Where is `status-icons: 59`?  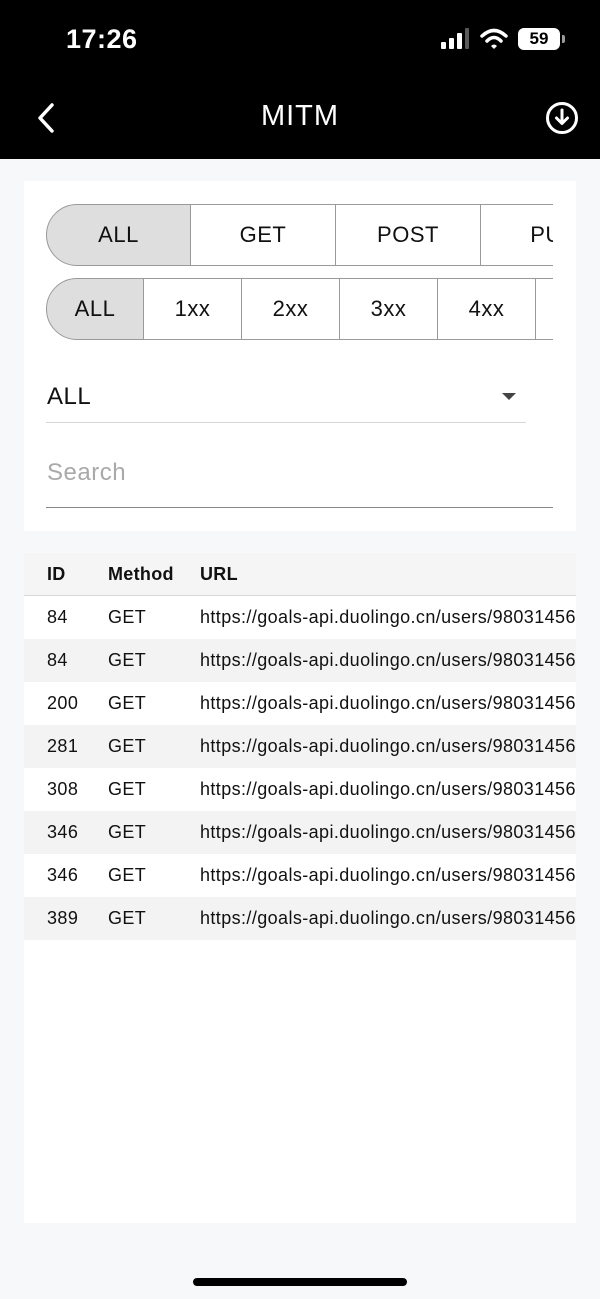 status-icons: 59 is located at coordinates (502, 39).